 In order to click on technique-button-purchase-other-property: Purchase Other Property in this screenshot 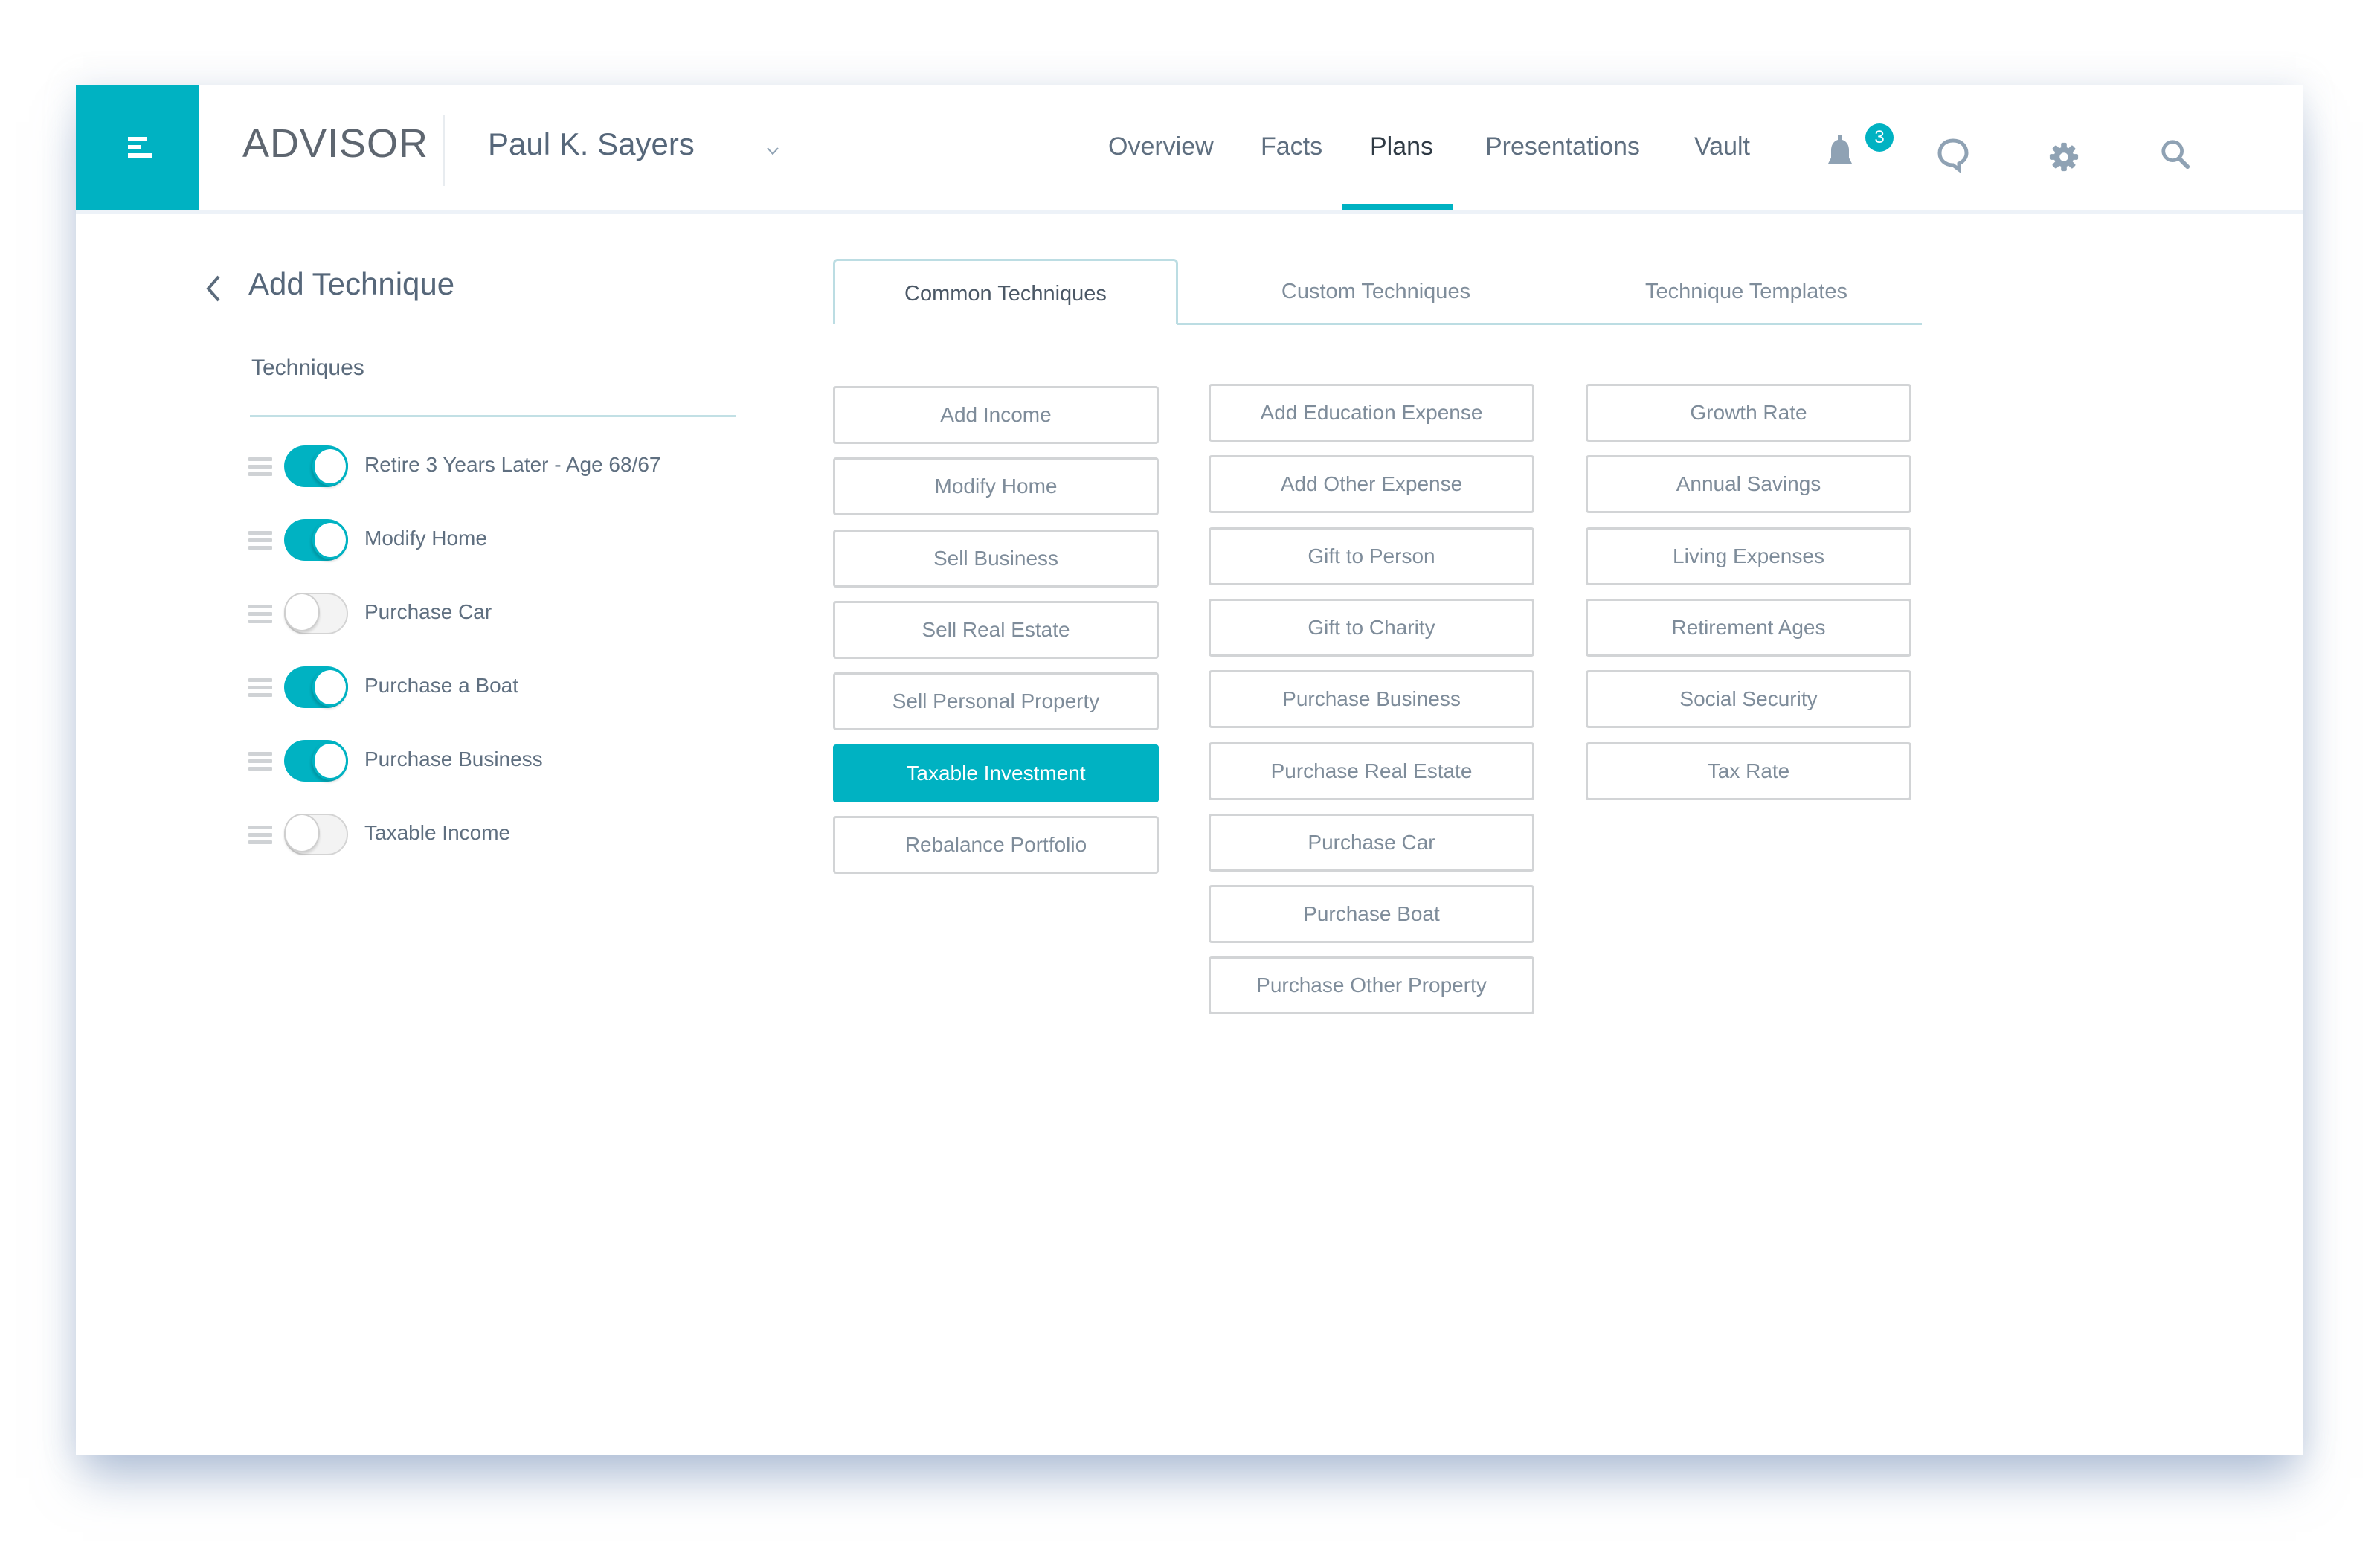, I will do `click(1372, 985)`.